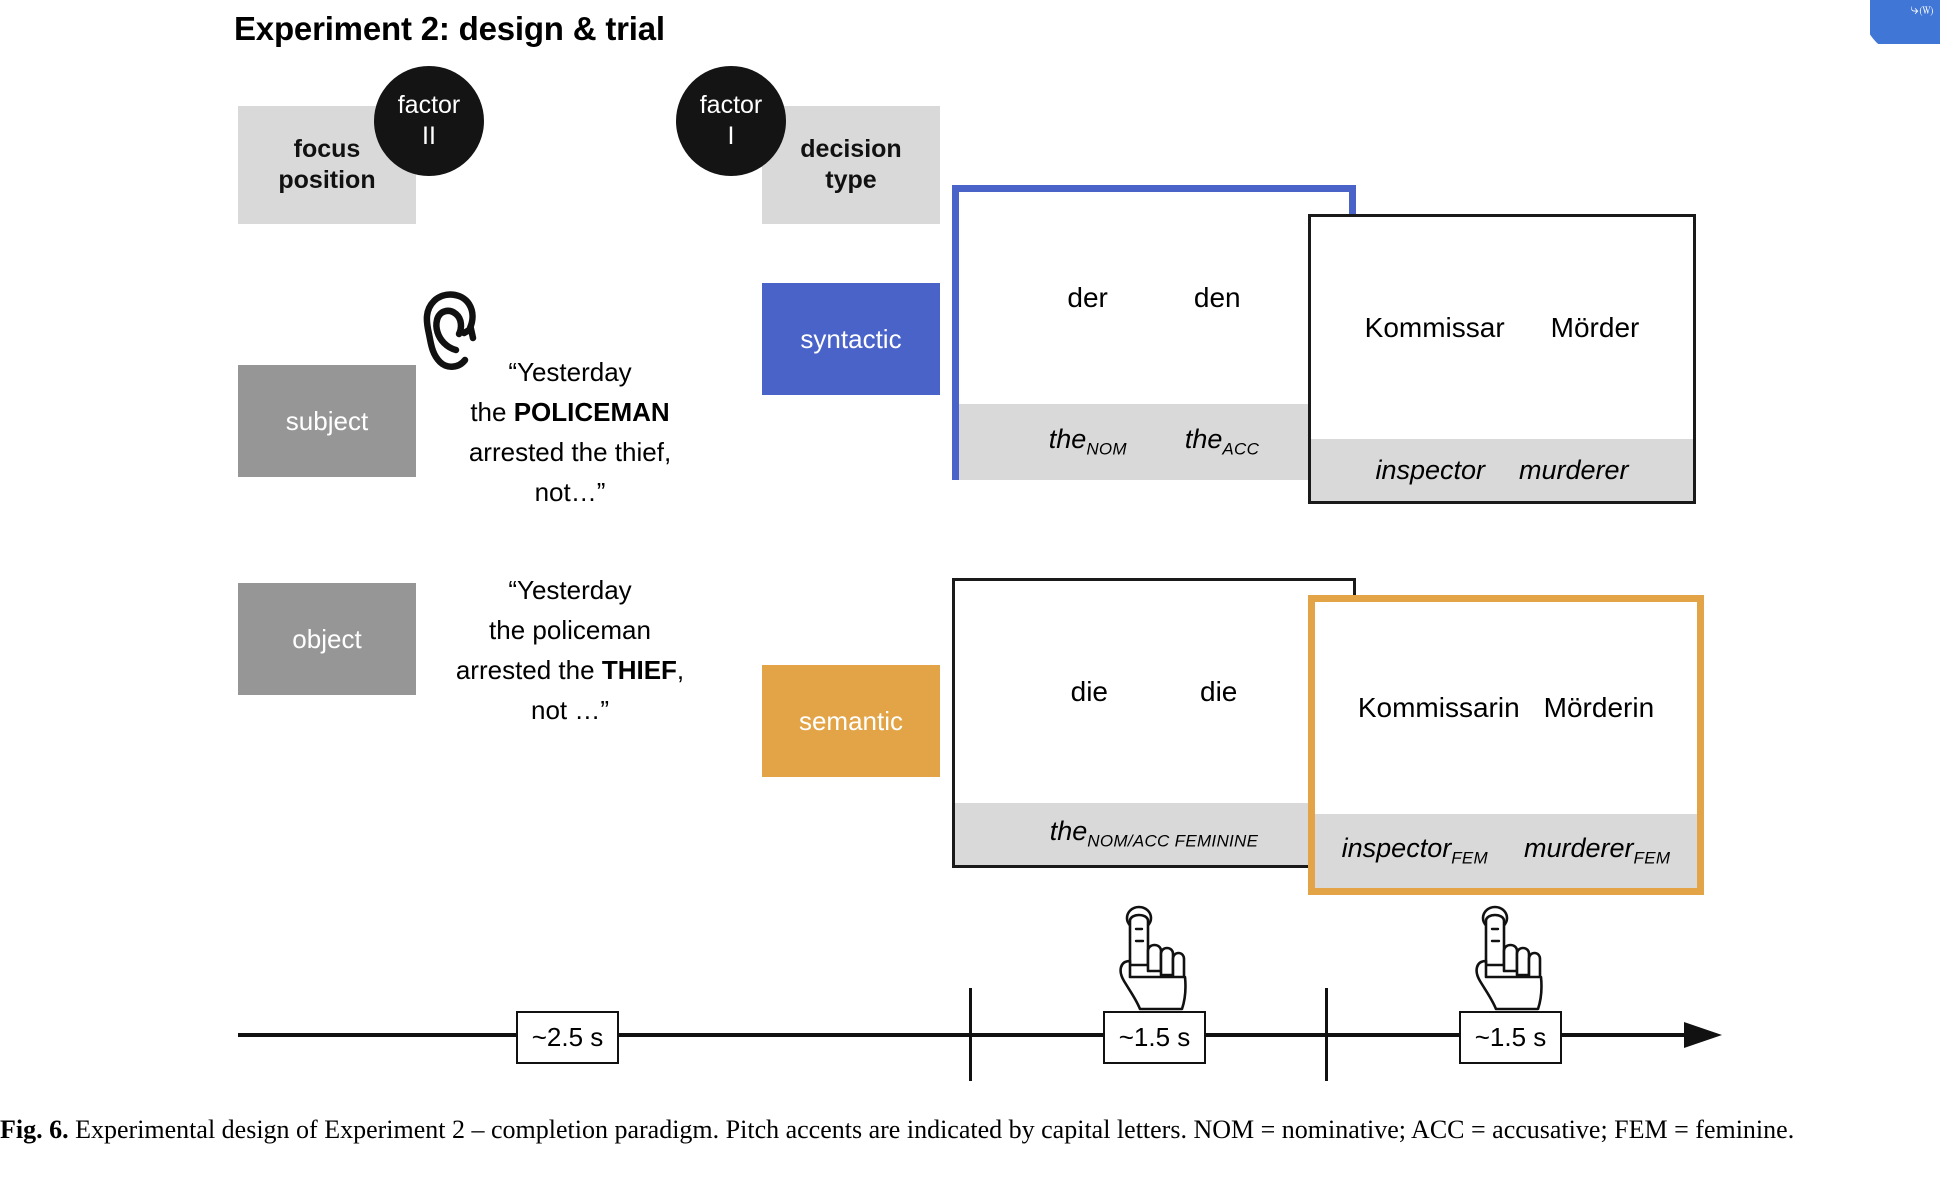 The height and width of the screenshot is (1180, 1940). I want to click on gloss-the-nom: theNOM, so click(1087, 441).